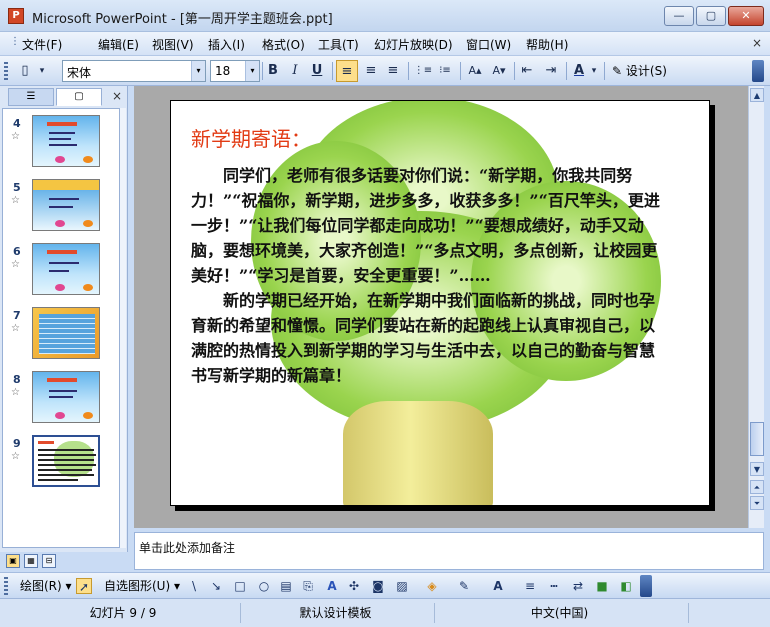 The image size is (770, 627). I want to click on oval-icon: ○, so click(264, 586).